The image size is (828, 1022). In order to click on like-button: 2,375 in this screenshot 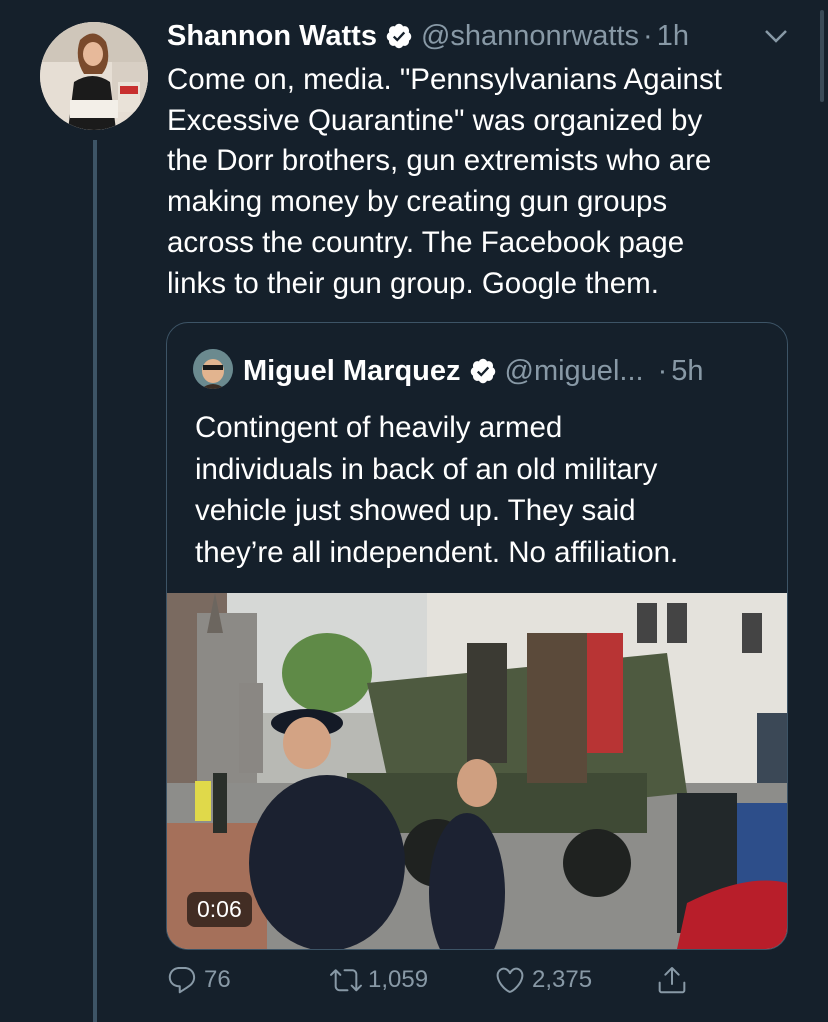, I will do `click(543, 980)`.